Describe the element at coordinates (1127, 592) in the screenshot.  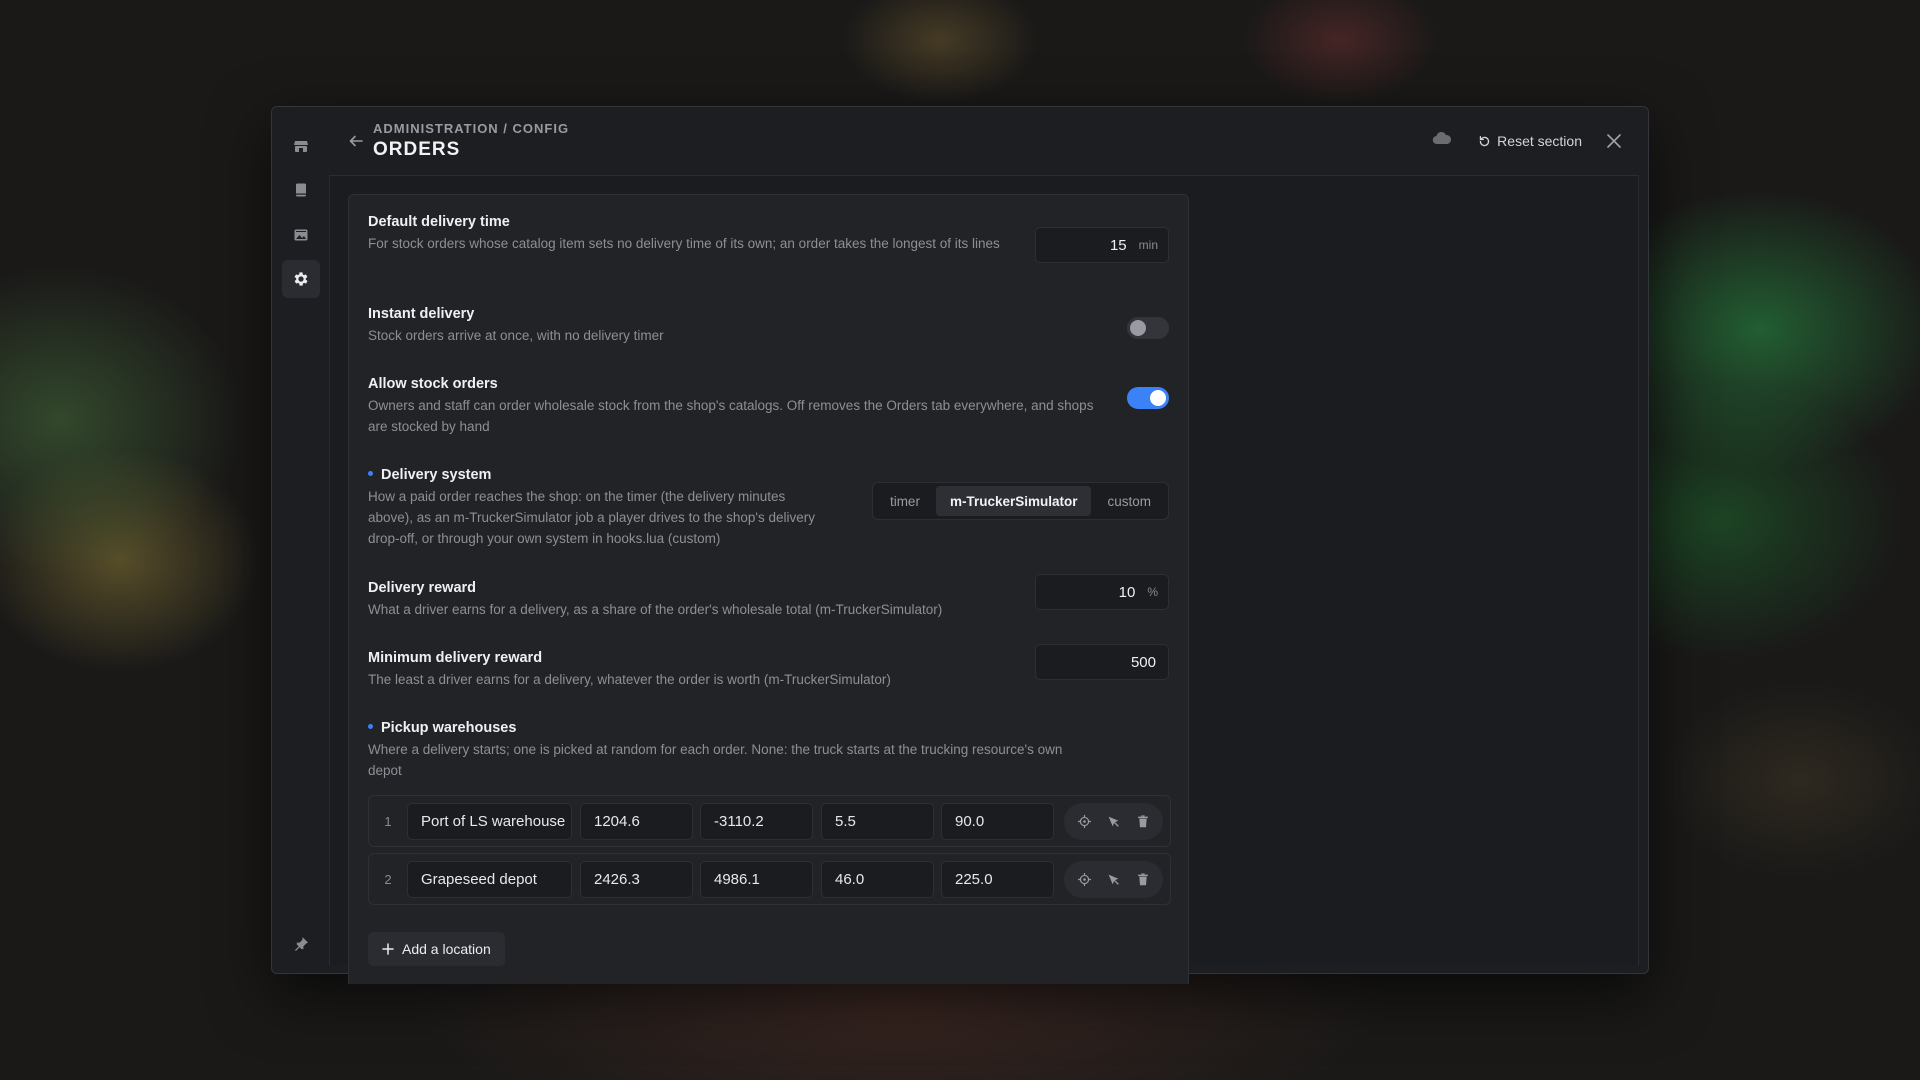
I see `delivery-reward-value: 10` at that location.